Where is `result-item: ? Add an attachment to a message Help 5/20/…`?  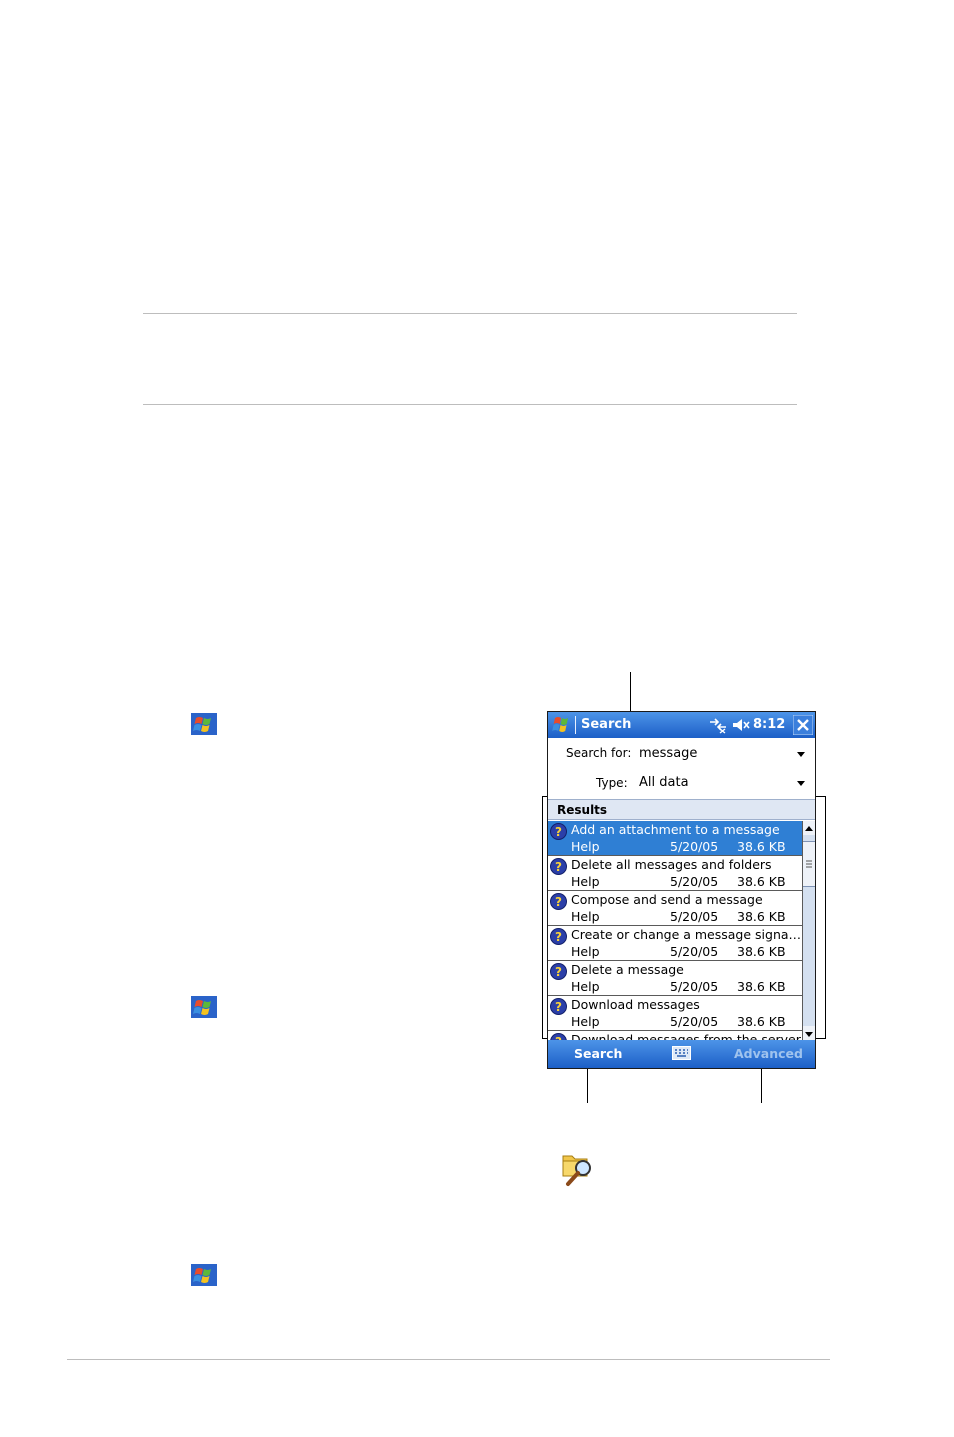 result-item: ? Add an attachment to a message Help 5/20/… is located at coordinates (675, 838).